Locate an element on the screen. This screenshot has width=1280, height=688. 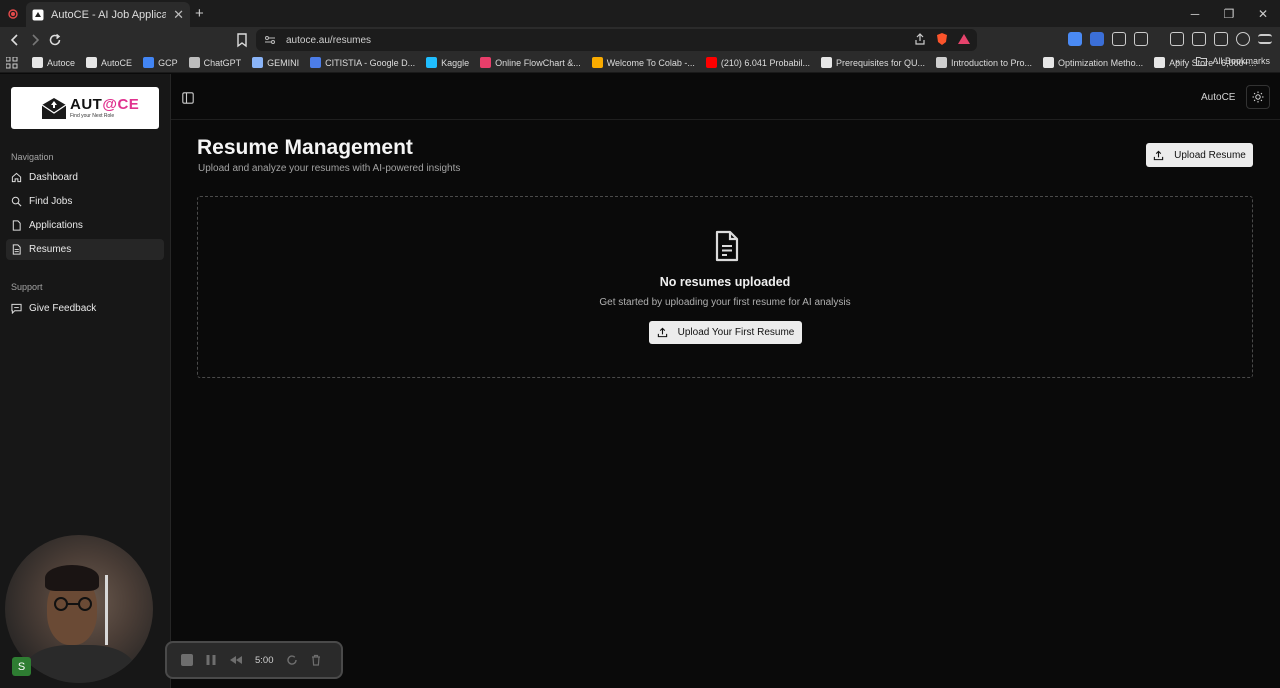
bookmark-item: GCP is located at coordinates (160, 62).